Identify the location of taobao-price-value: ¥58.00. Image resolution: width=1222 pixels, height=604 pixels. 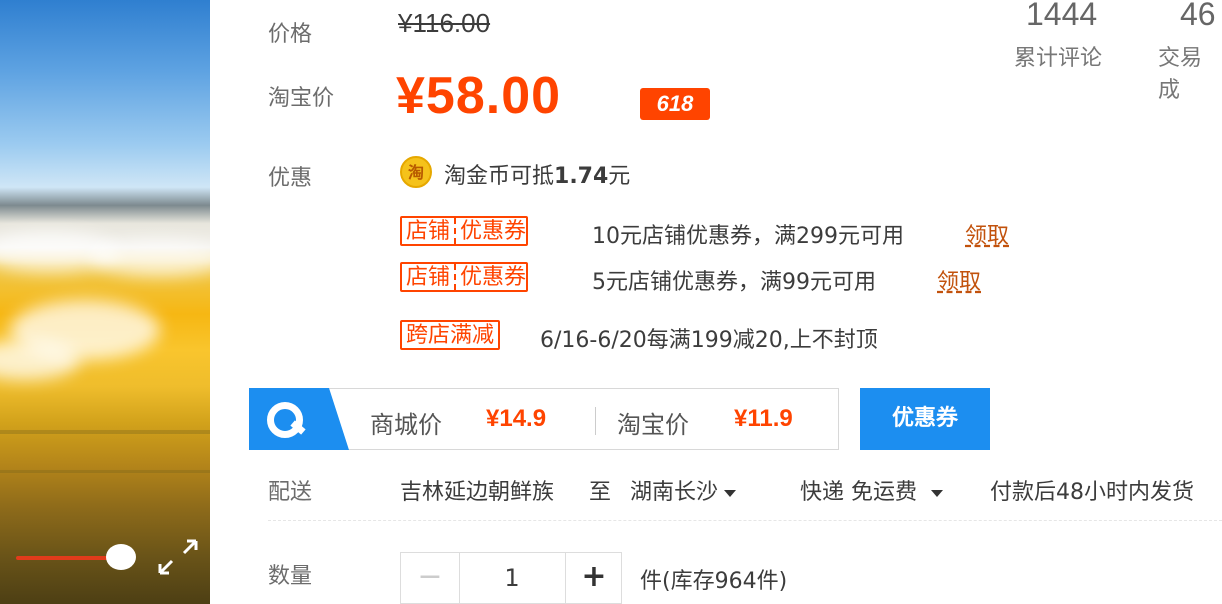
(479, 96).